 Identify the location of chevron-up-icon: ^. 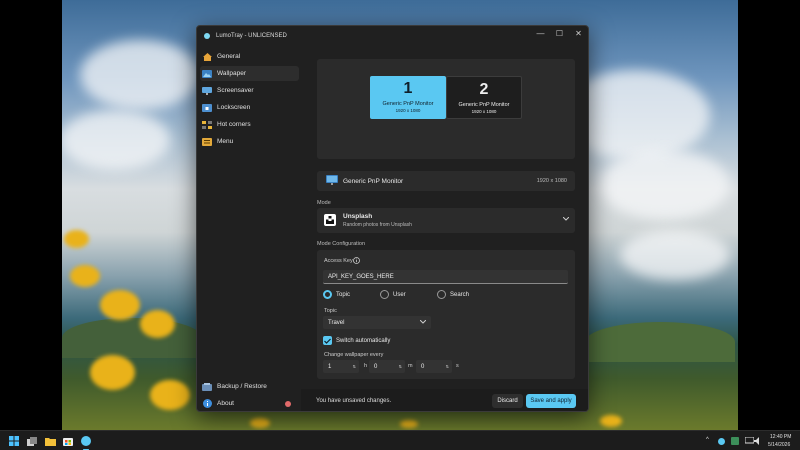
(707, 440).